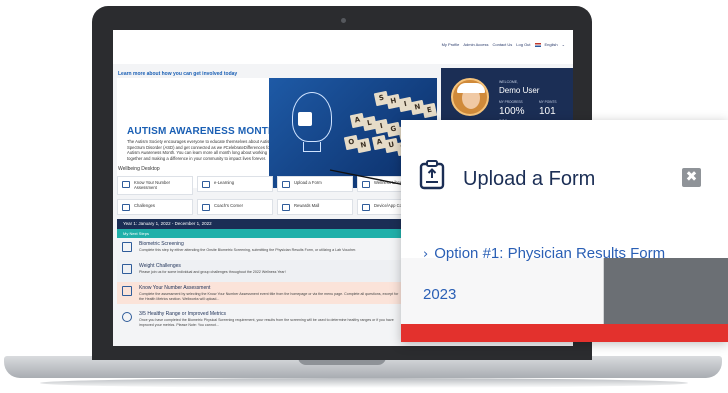 This screenshot has height=393, width=728. Describe the element at coordinates (308, 182) in the screenshot. I see `tile-label: Upload a Form` at that location.